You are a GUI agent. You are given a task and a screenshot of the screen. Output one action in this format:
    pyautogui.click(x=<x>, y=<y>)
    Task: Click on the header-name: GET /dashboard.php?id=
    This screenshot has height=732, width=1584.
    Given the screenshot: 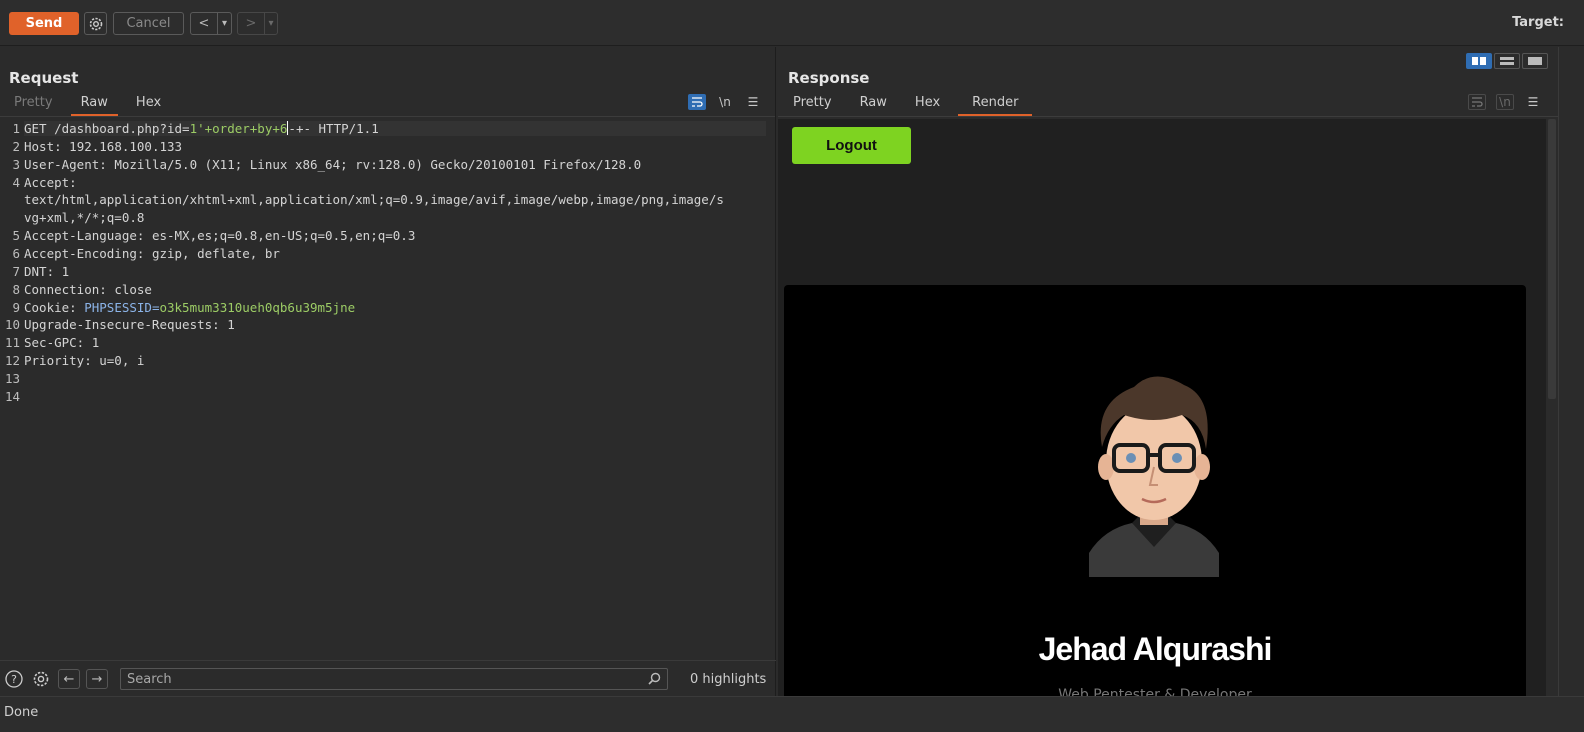 What is the action you would take?
    pyautogui.click(x=107, y=128)
    